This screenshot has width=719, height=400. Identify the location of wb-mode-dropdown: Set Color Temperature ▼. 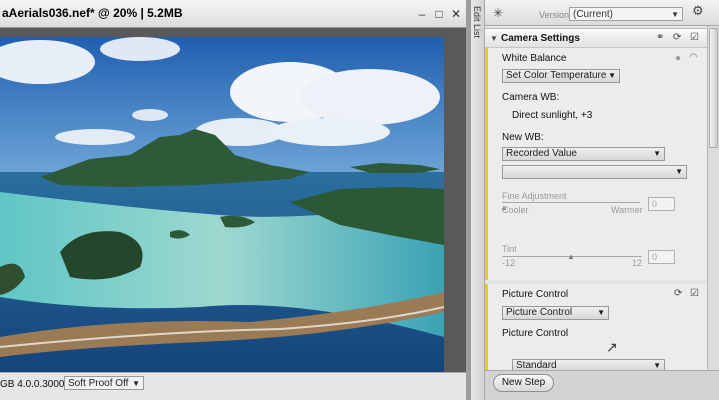
(561, 76).